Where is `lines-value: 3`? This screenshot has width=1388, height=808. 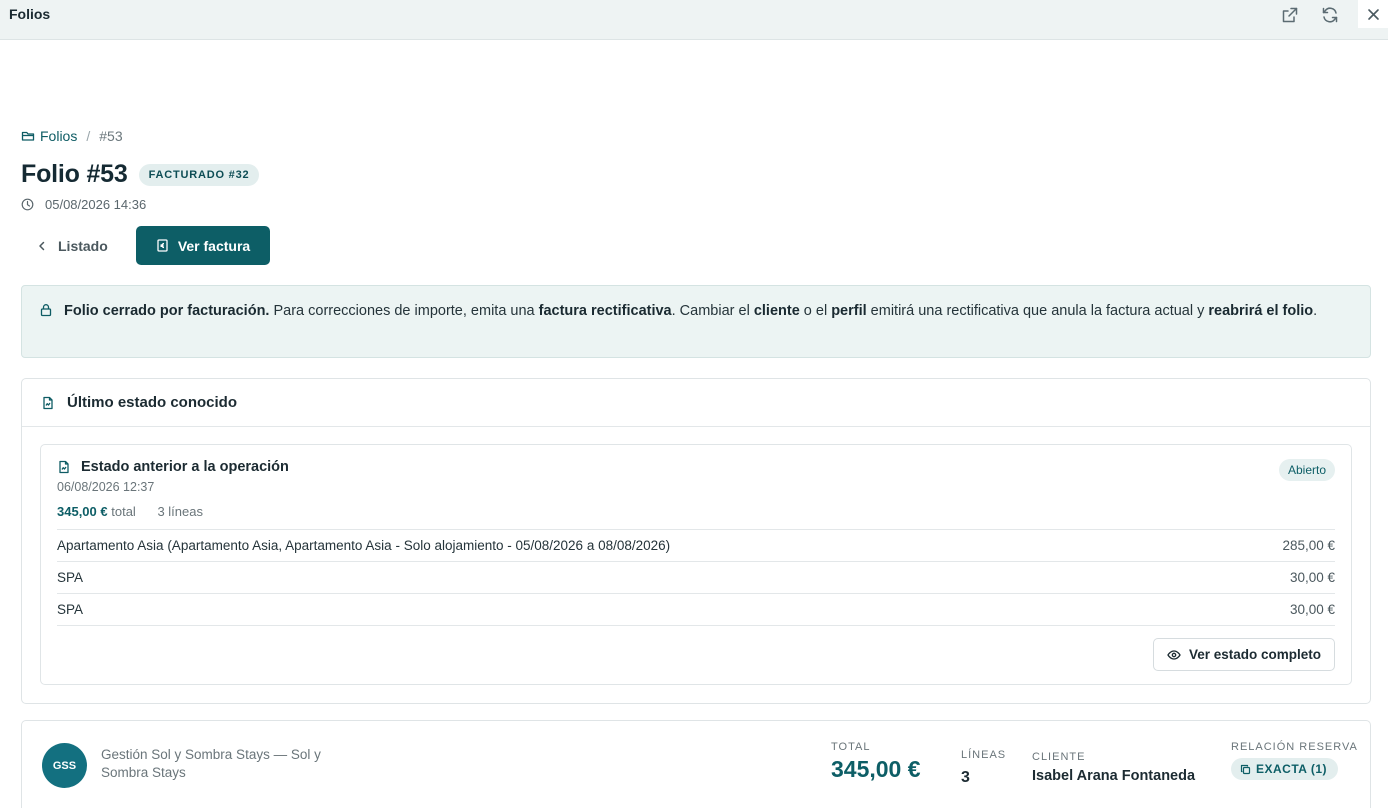
lines-value: 3 is located at coordinates (965, 777).